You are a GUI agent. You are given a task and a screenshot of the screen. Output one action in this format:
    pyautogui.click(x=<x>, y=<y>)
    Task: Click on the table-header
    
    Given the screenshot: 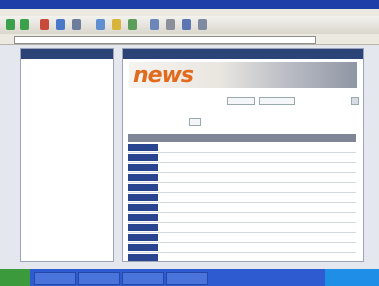 What is the action you would take?
    pyautogui.click(x=242, y=138)
    